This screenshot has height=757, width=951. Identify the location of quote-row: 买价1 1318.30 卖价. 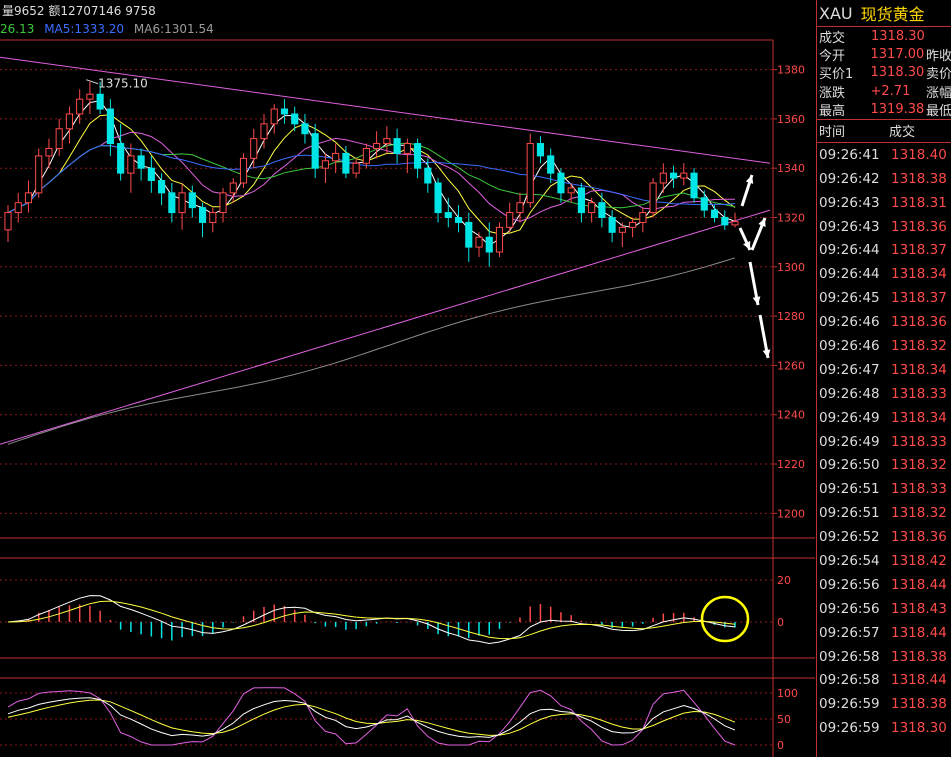
(884, 73).